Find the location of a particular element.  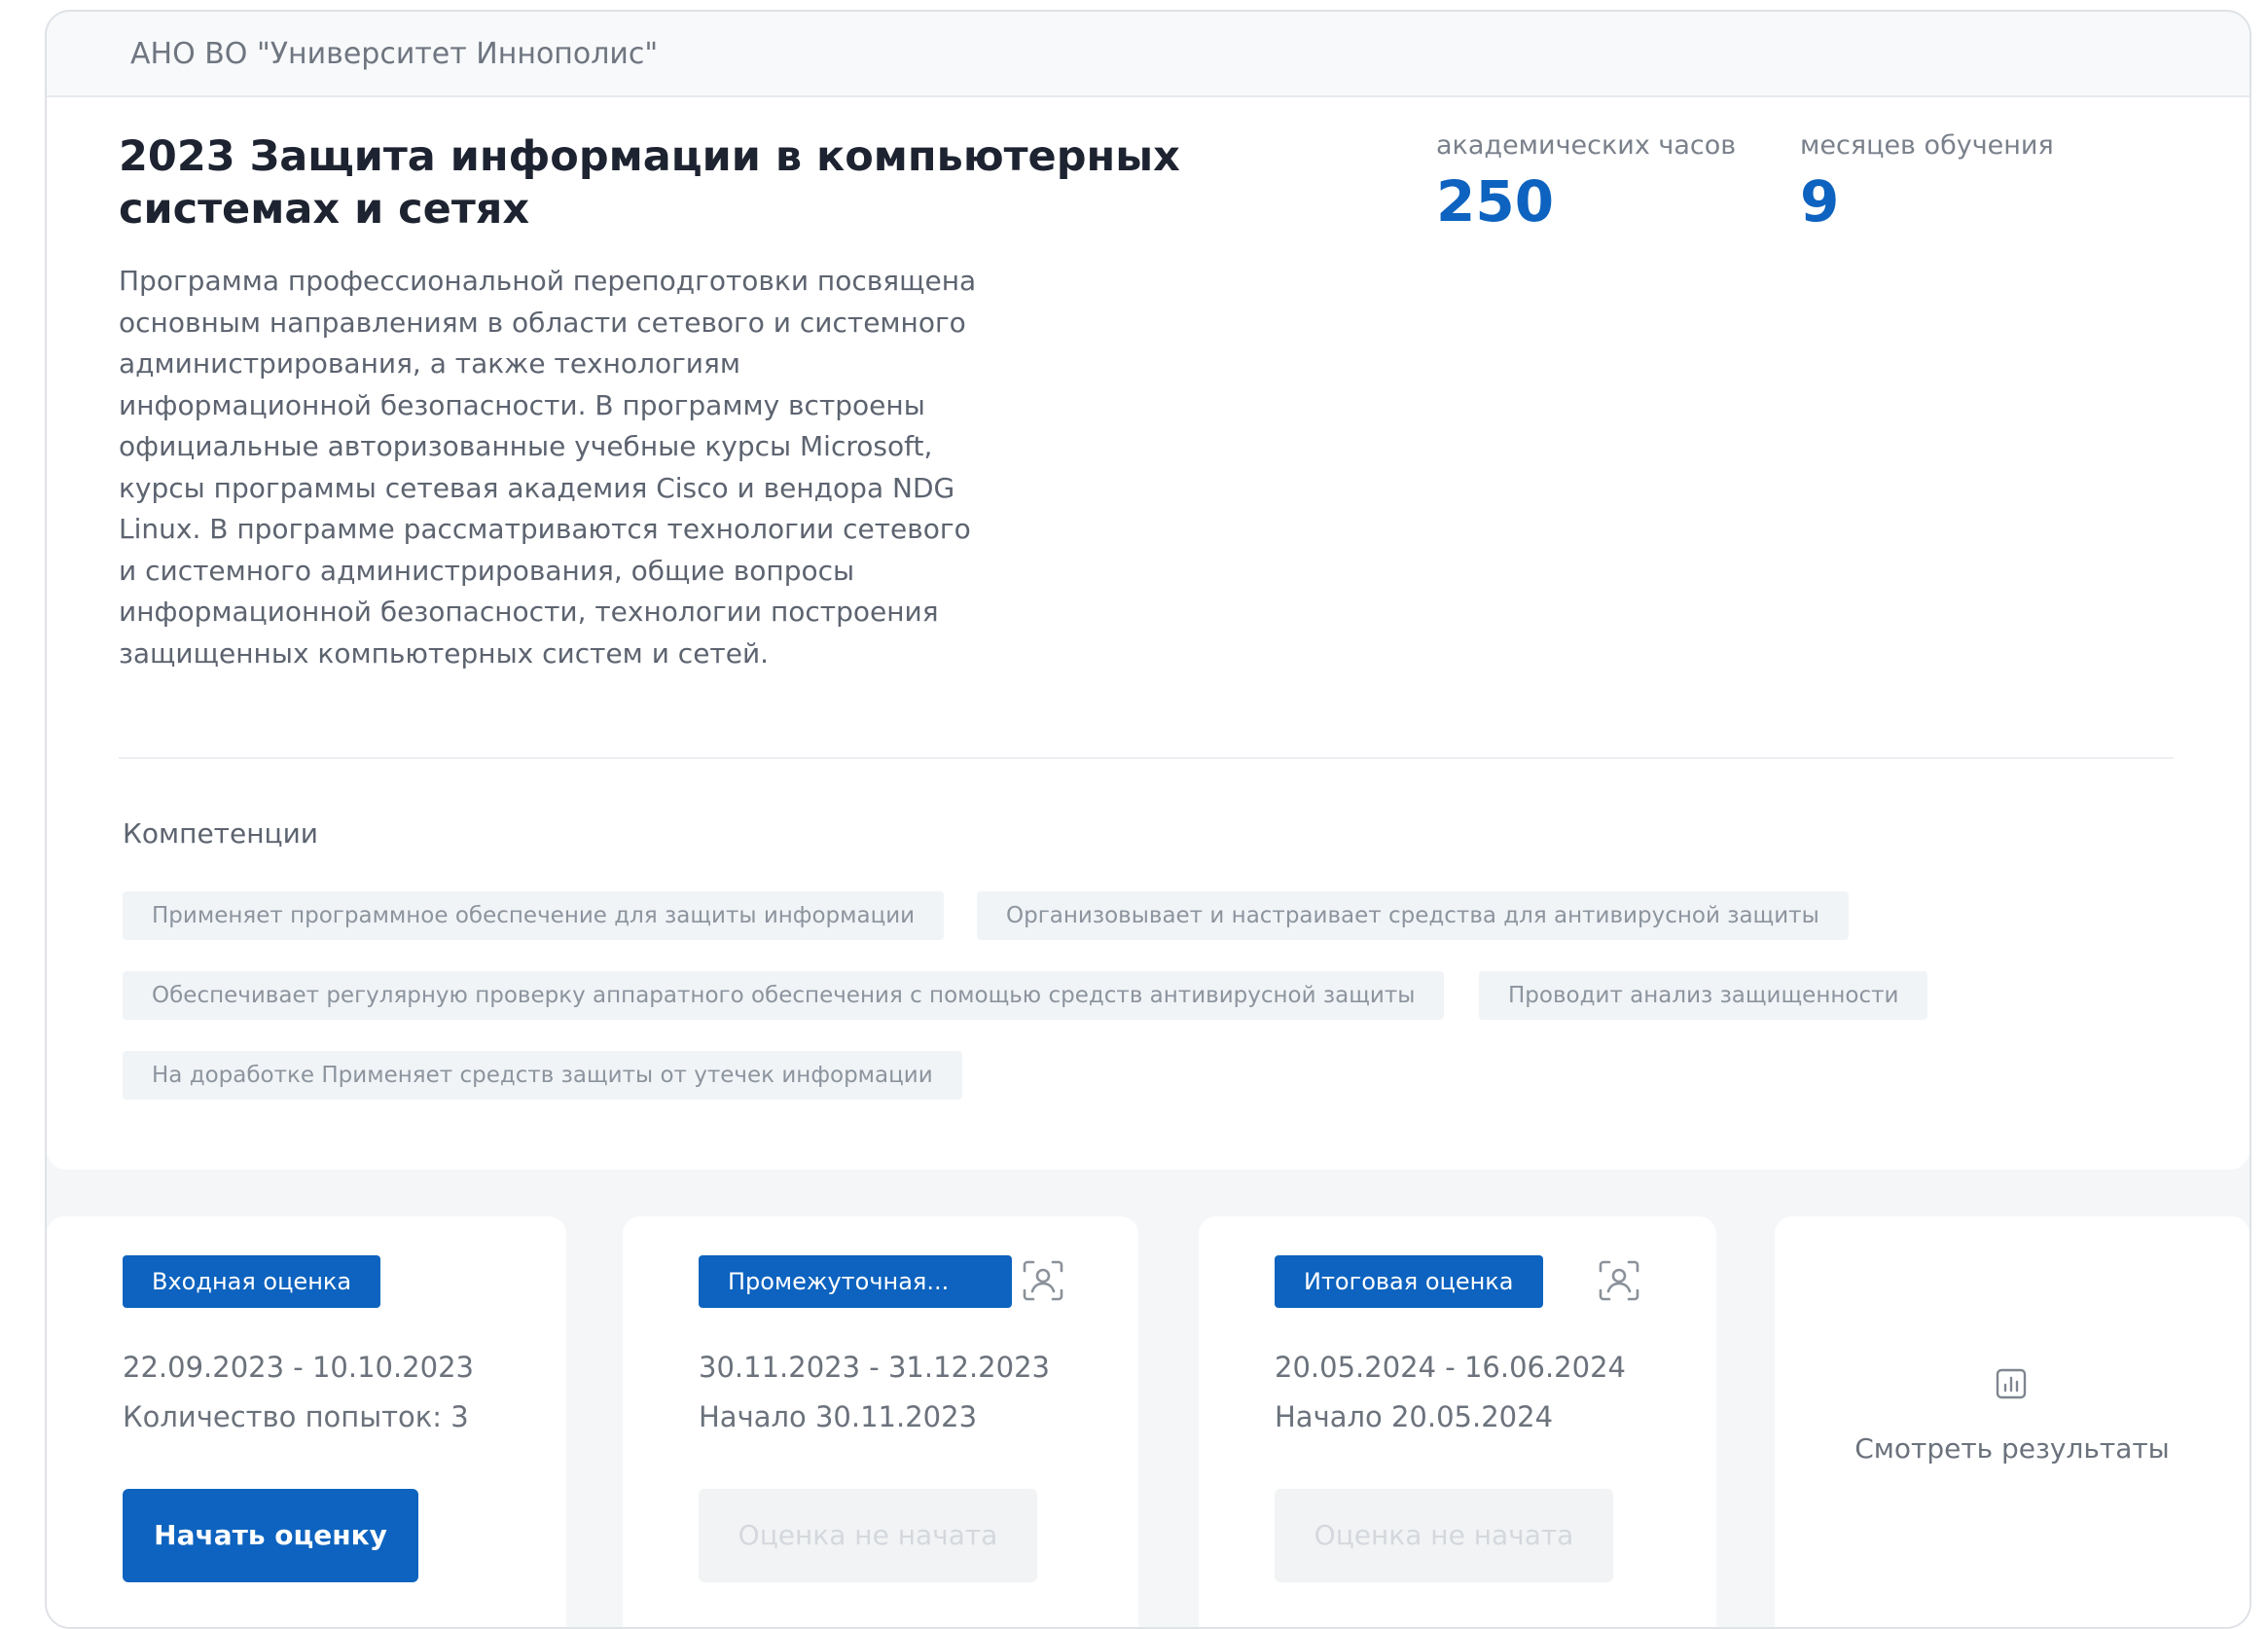

assessment-badge: Входная оценка is located at coordinates (252, 1282).